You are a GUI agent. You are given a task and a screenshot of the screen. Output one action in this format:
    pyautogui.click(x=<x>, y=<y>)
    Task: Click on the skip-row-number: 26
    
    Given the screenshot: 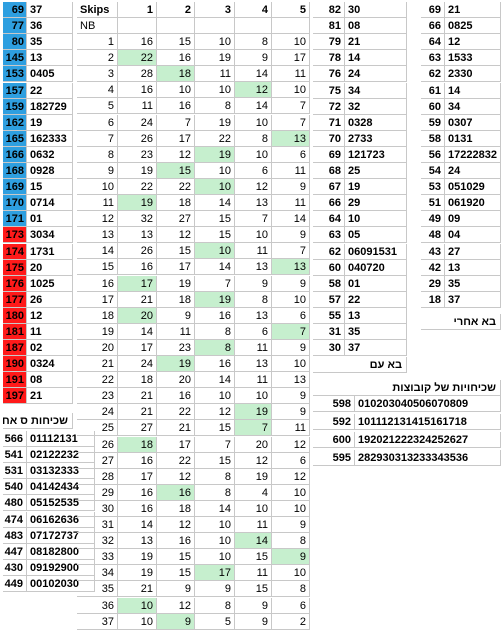 What is the action you would take?
    pyautogui.click(x=97, y=444)
    